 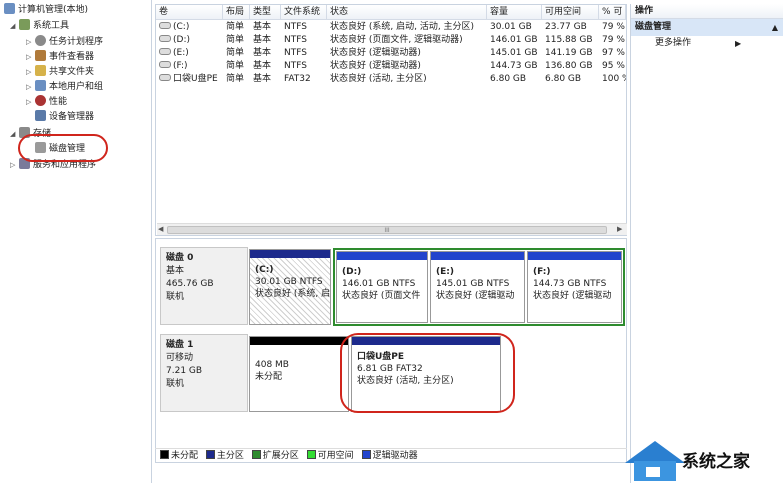 What do you see at coordinates (180, 258) in the screenshot?
I see `disk-0-name: 磁盘 0` at bounding box center [180, 258].